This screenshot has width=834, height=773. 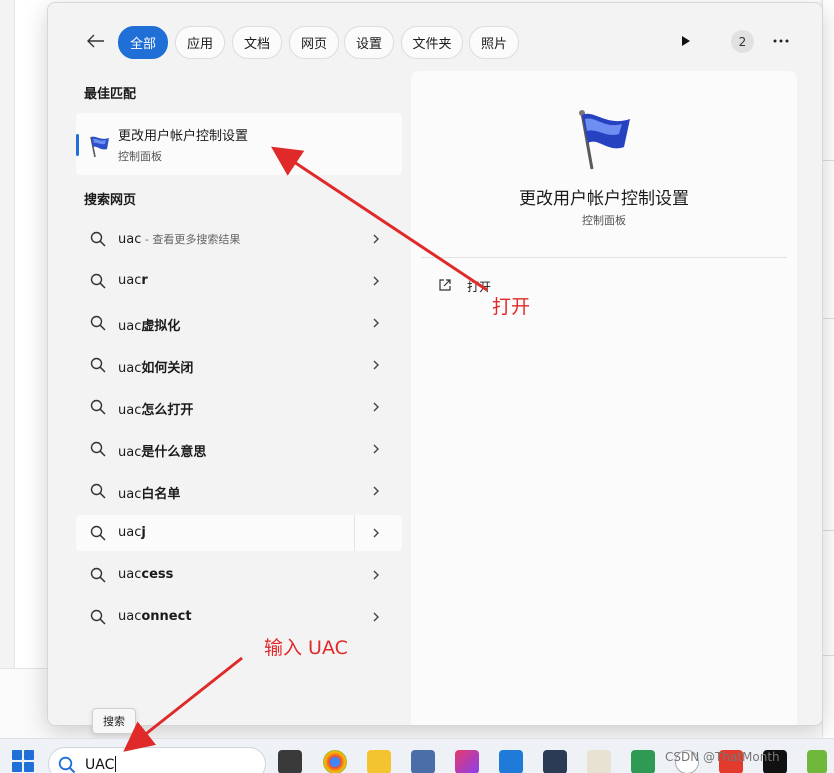 I want to click on web-result-item: uac怎么打开, so click(x=239, y=407).